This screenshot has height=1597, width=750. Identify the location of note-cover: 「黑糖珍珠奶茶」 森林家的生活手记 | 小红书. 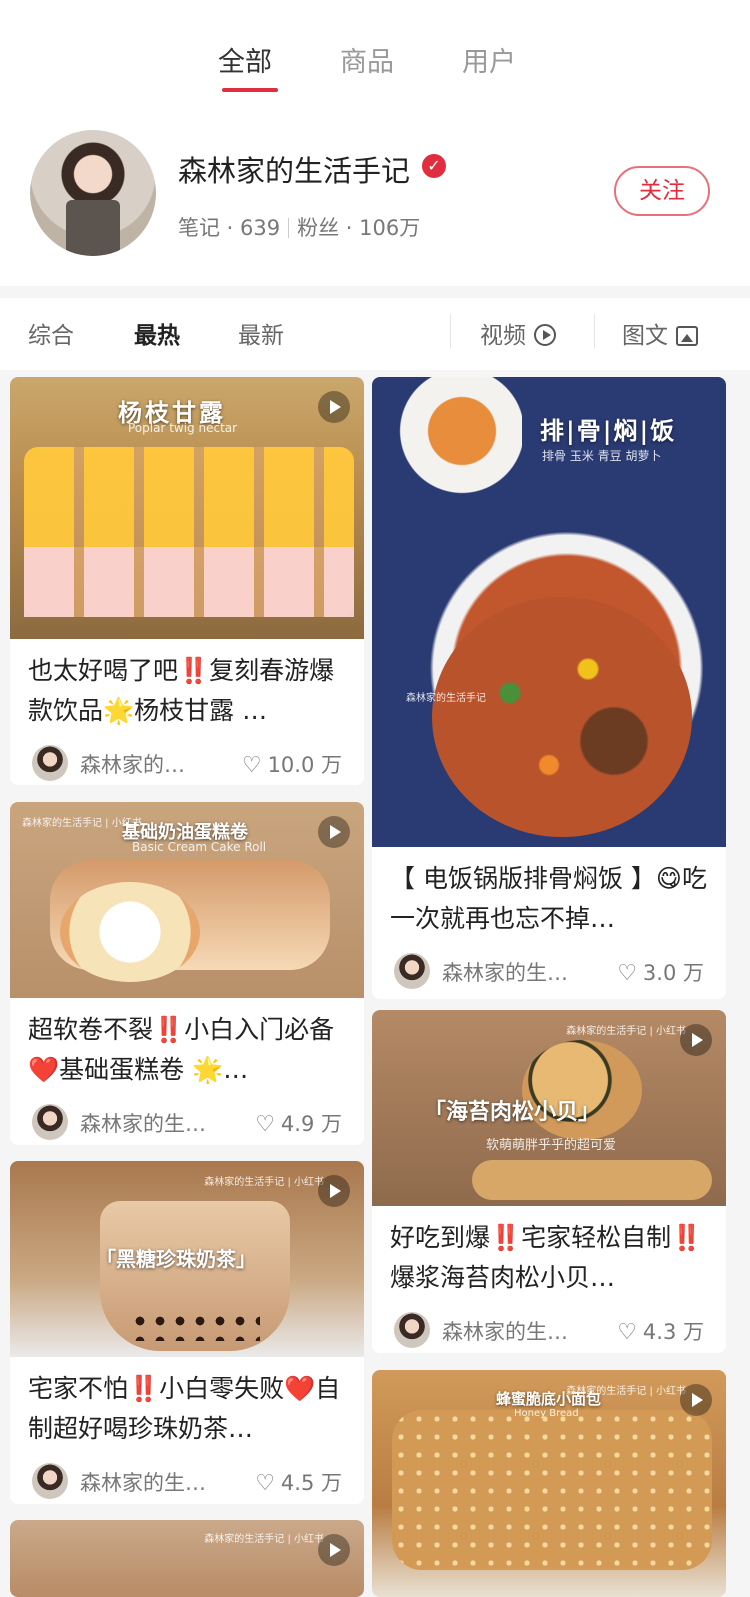
(187, 1259).